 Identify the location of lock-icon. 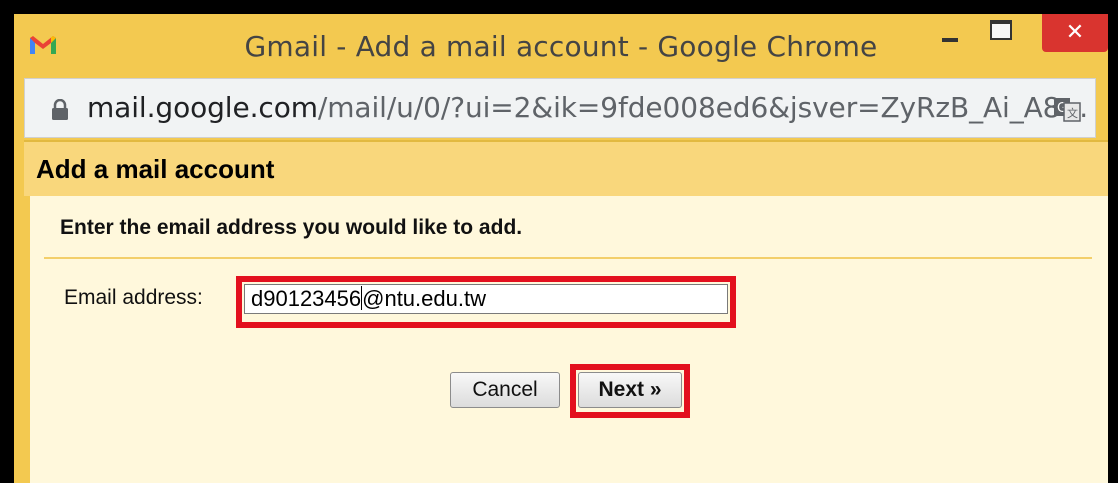
(60, 109).